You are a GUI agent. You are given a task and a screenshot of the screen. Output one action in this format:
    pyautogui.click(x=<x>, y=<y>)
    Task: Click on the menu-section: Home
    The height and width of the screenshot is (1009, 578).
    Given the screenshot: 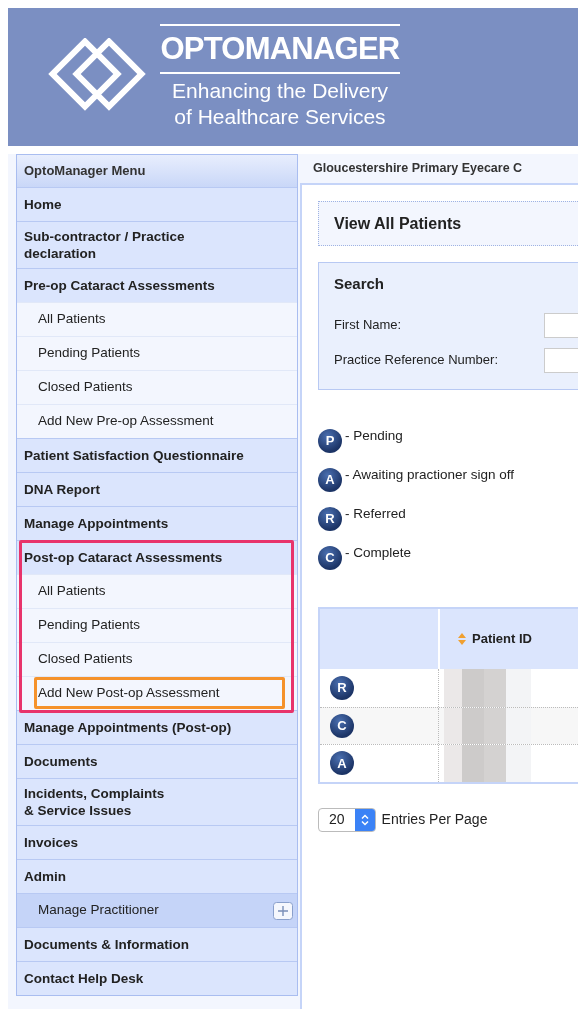 What is the action you would take?
    pyautogui.click(x=157, y=204)
    